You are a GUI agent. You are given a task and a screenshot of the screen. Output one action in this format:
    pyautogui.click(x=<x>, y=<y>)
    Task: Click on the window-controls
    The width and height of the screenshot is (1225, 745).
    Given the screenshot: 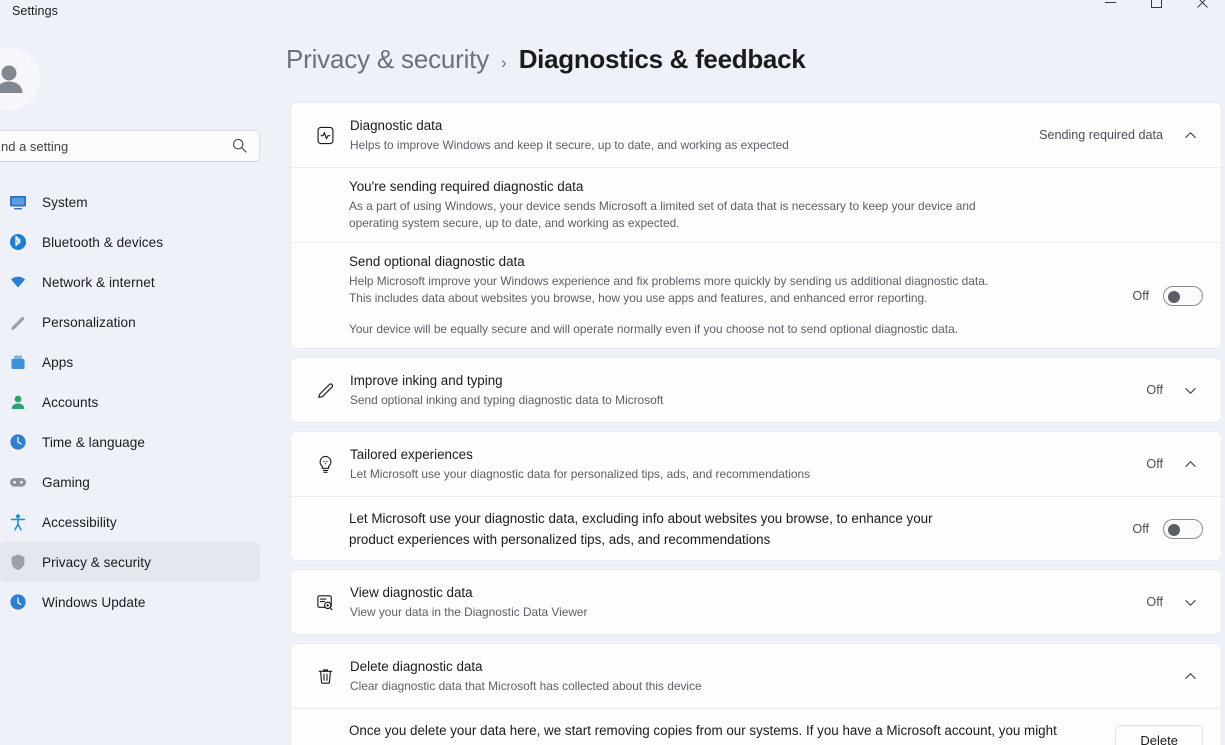 What is the action you would take?
    pyautogui.click(x=1156, y=9)
    